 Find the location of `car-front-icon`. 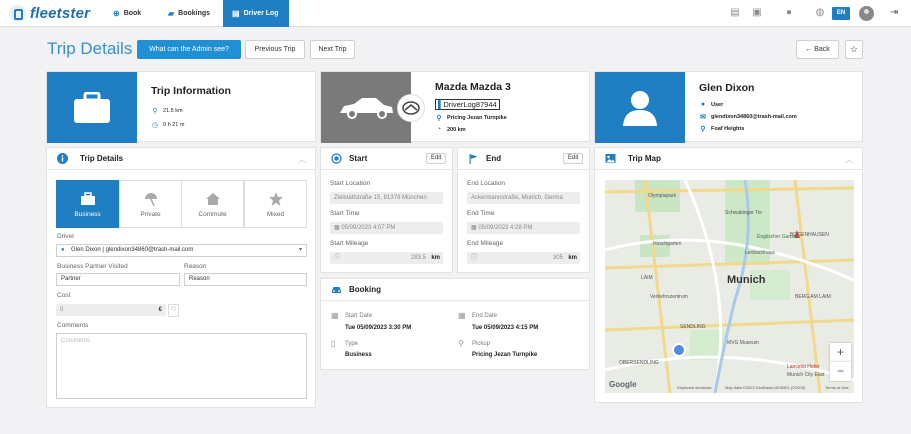

car-front-icon is located at coordinates (336, 290).